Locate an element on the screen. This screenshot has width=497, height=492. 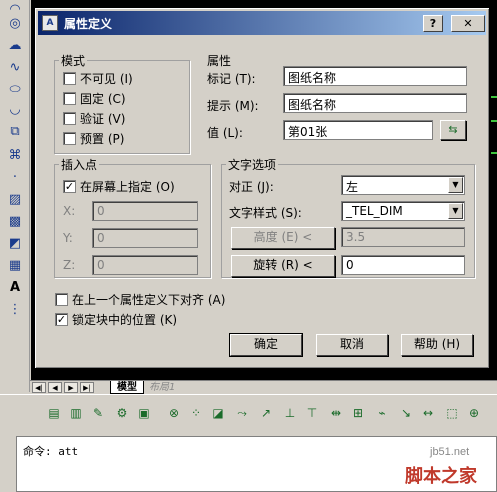
draw-toolbar: ◠ ◎ ☁ ∿ ⬭ ◡ ⧉ ⌘ · ▨ ▩ ◩ ▦ A ⋮ is located at coordinates (15, 196).